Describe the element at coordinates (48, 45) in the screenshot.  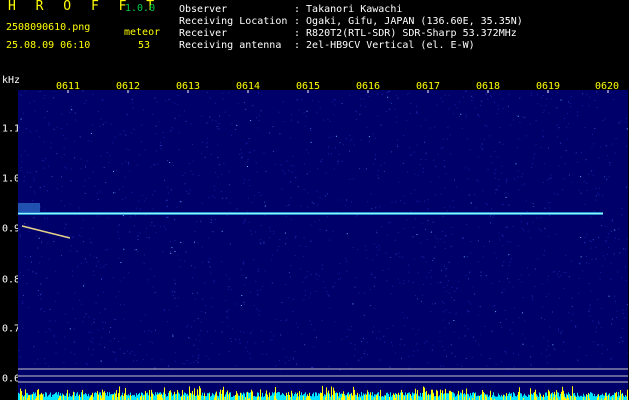
I see `timestamp: 25.08.09 06:10` at that location.